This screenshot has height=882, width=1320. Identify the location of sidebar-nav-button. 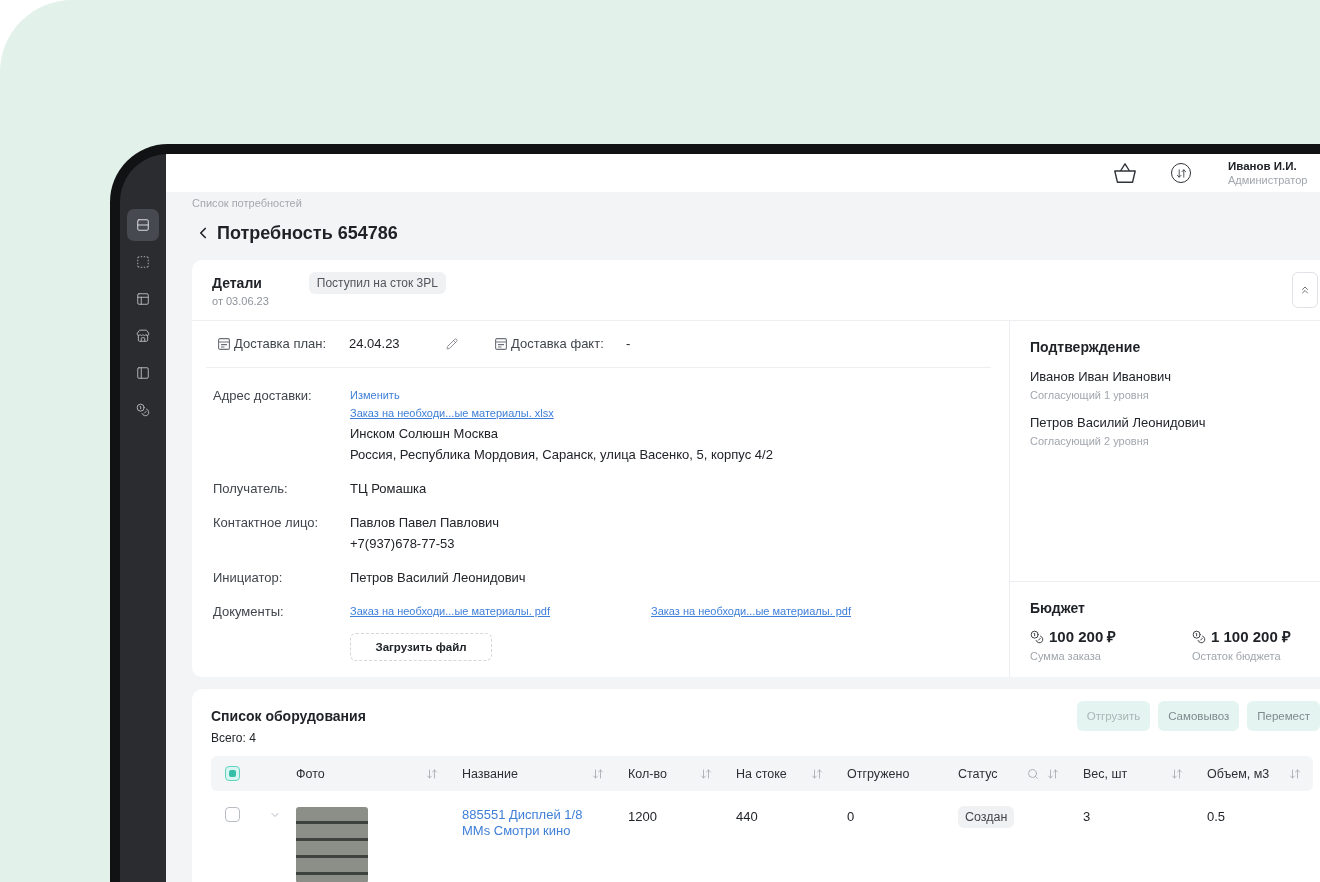
(143, 225).